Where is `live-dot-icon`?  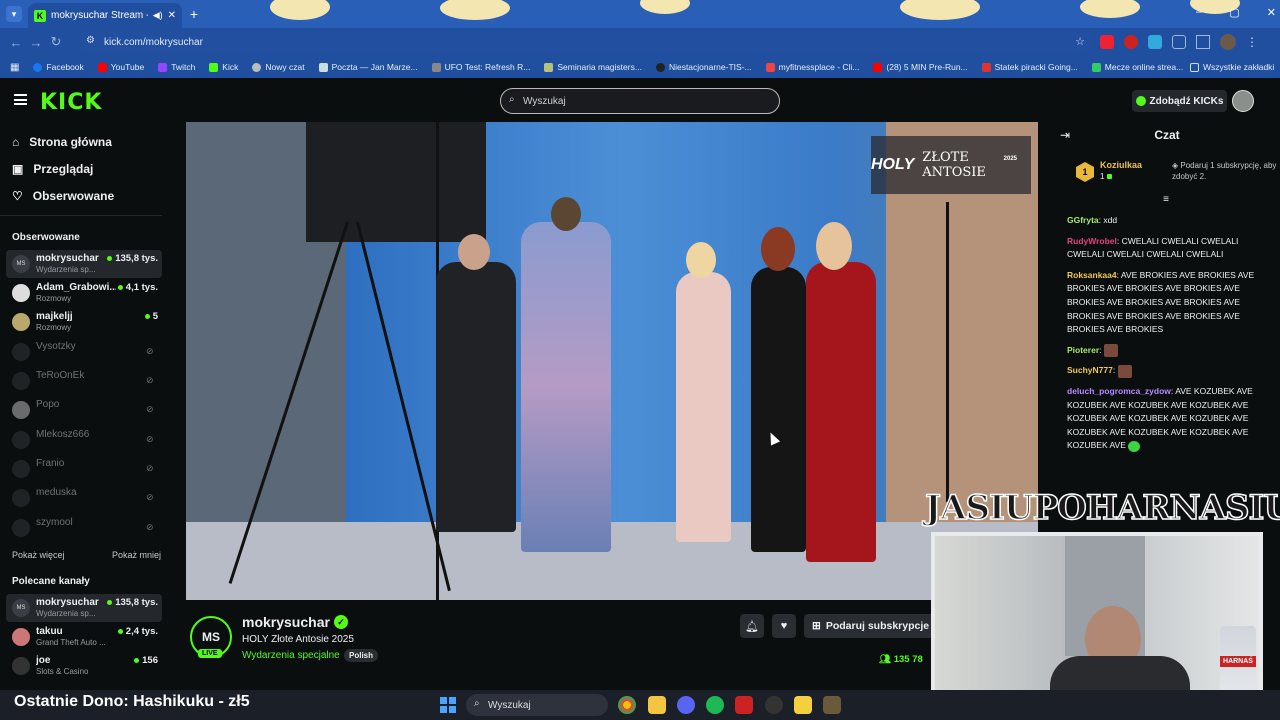 live-dot-icon is located at coordinates (110, 602).